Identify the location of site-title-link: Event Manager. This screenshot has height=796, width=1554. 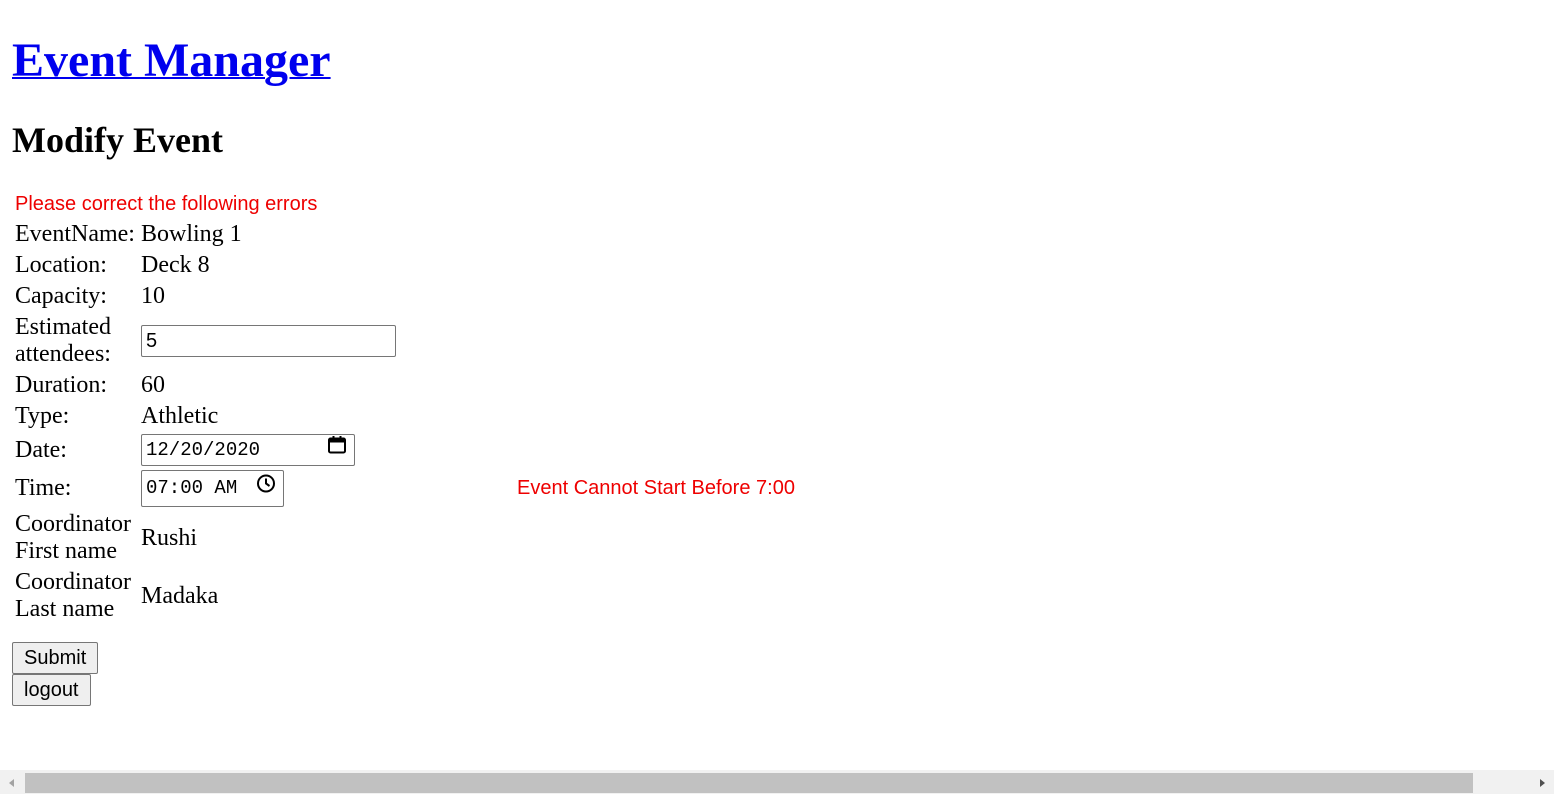
(171, 60).